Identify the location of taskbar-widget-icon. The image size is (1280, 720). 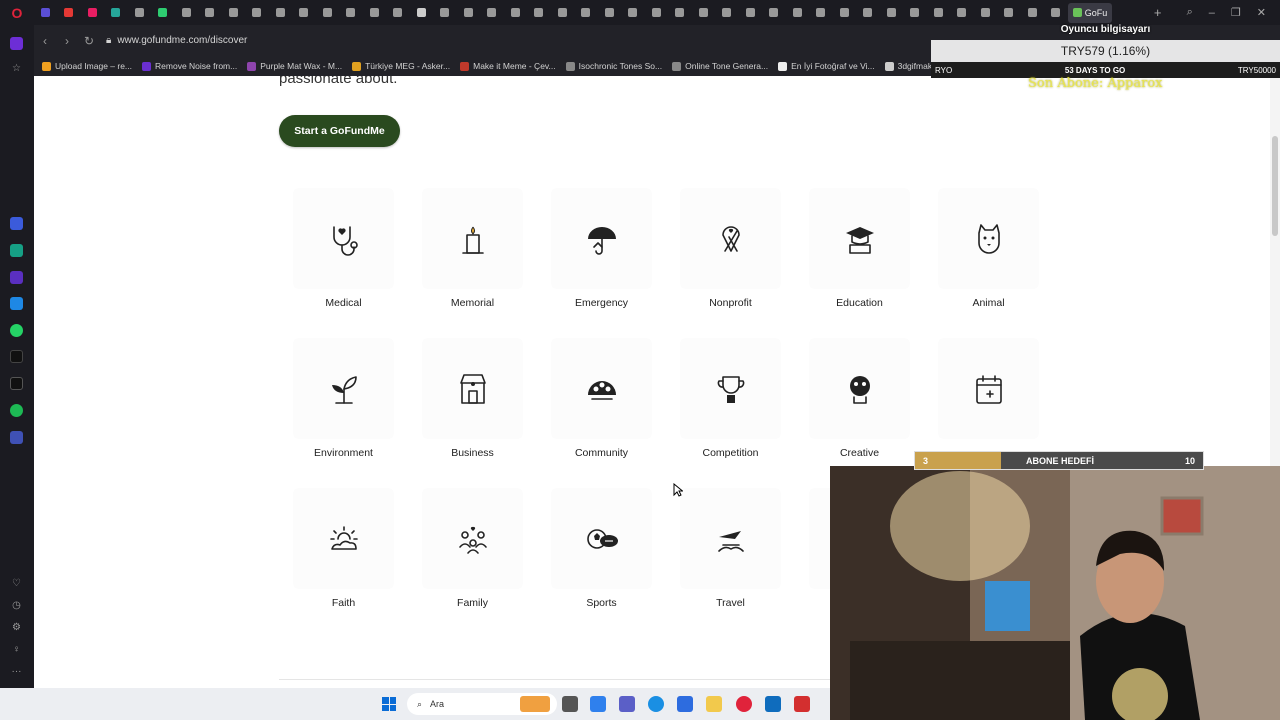
(535, 704).